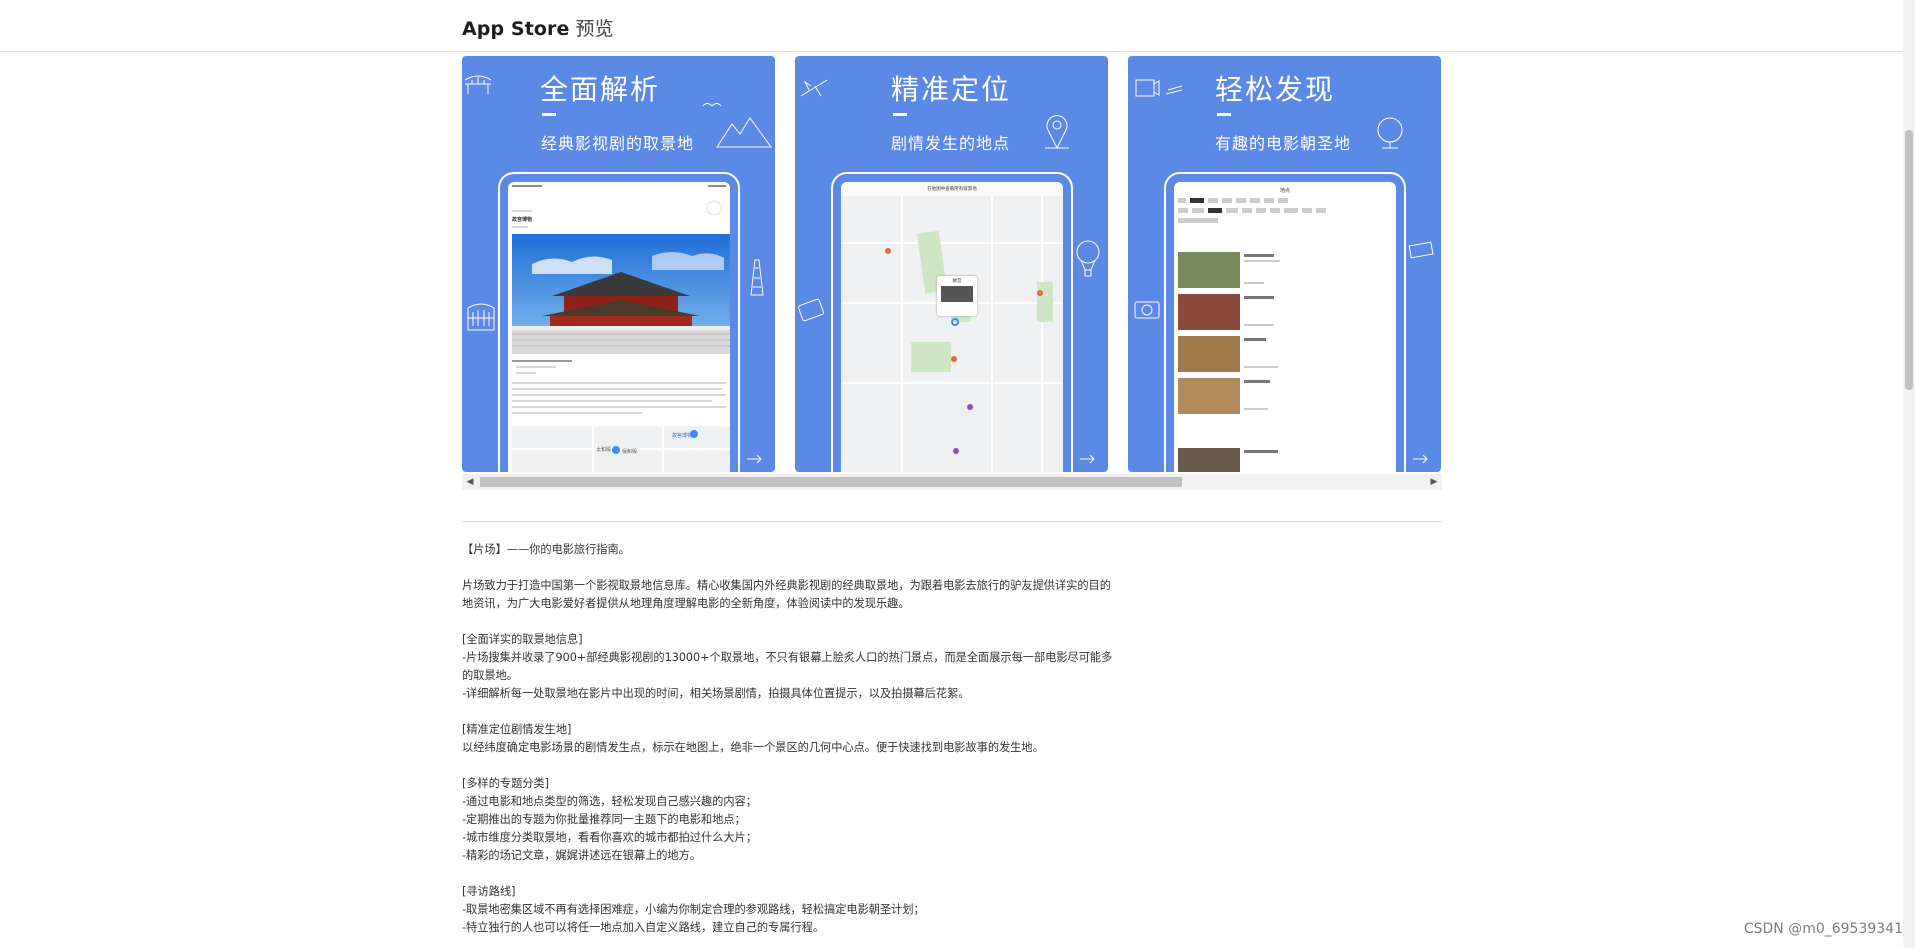 The width and height of the screenshot is (1915, 948). What do you see at coordinates (520, 227) in the screenshot?
I see `place-subtitle` at bounding box center [520, 227].